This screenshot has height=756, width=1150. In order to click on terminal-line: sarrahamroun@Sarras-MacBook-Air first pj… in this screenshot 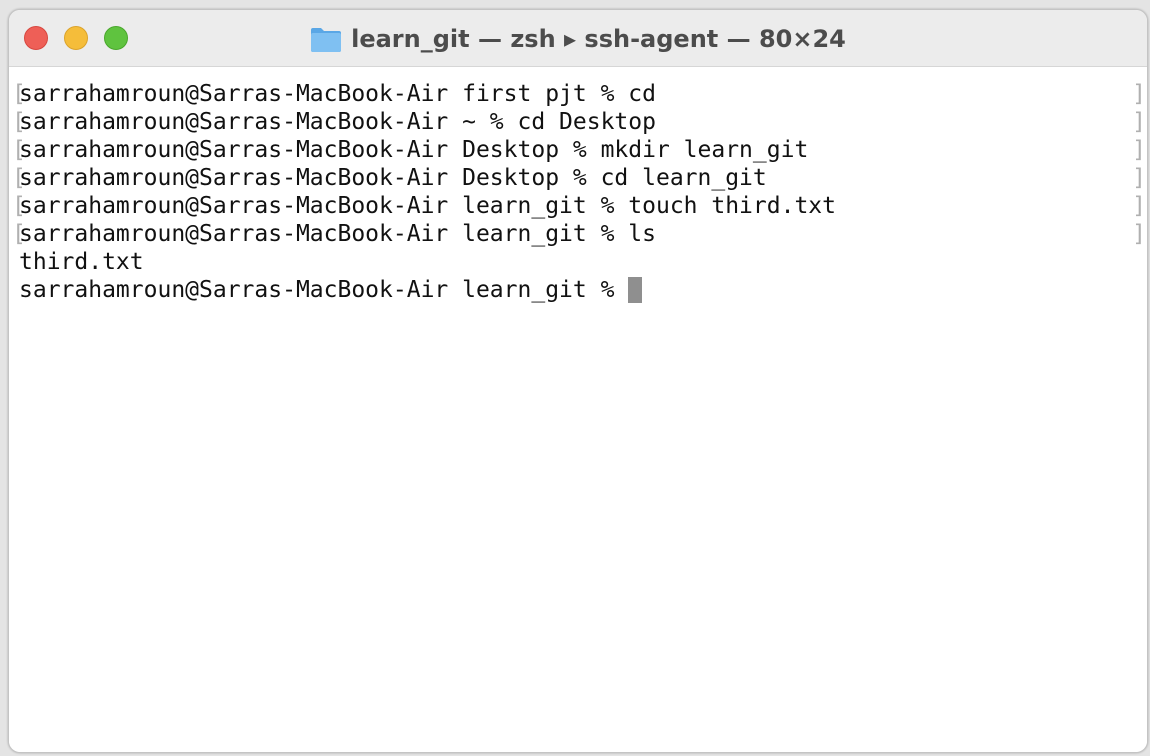, I will do `click(337, 94)`.